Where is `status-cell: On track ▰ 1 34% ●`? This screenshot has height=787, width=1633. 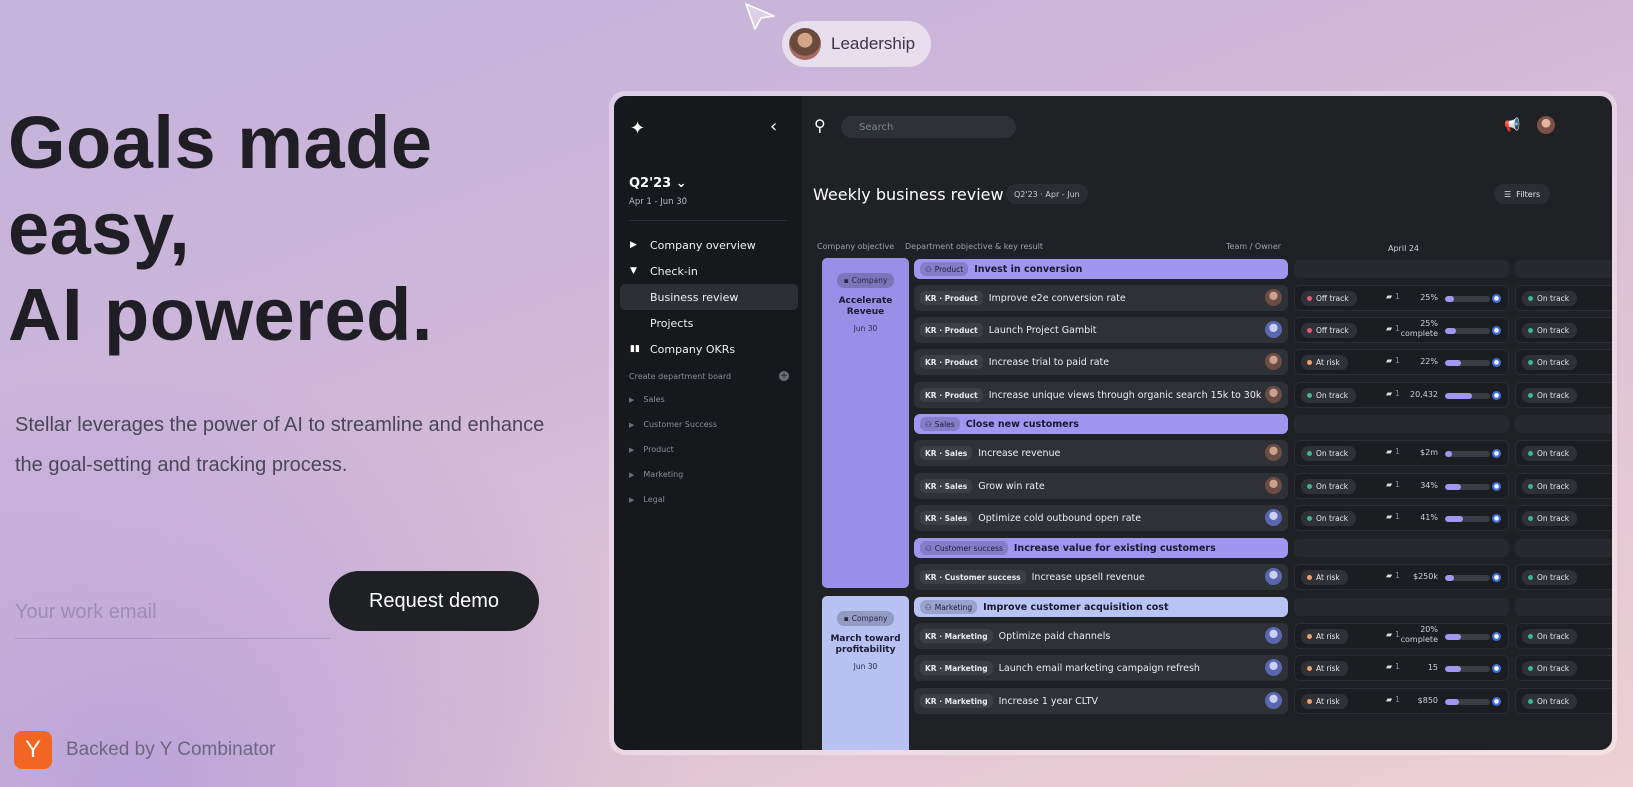 status-cell: On track ▰ 1 34% ● is located at coordinates (1401, 486).